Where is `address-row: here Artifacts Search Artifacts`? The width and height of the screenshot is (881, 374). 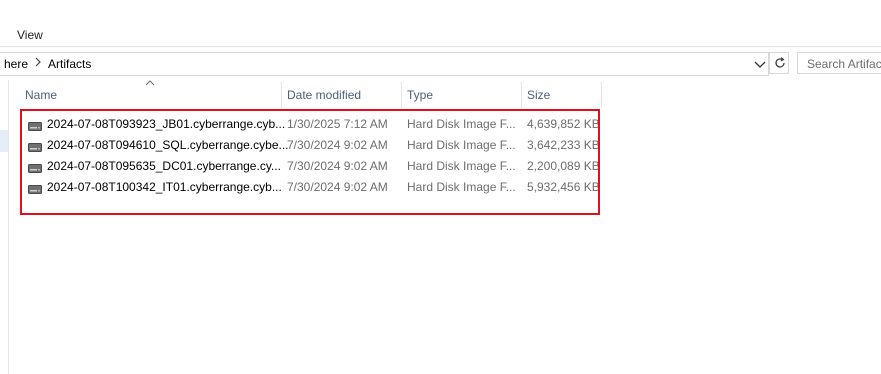 address-row: here Artifacts Search Artifacts is located at coordinates (440, 64).